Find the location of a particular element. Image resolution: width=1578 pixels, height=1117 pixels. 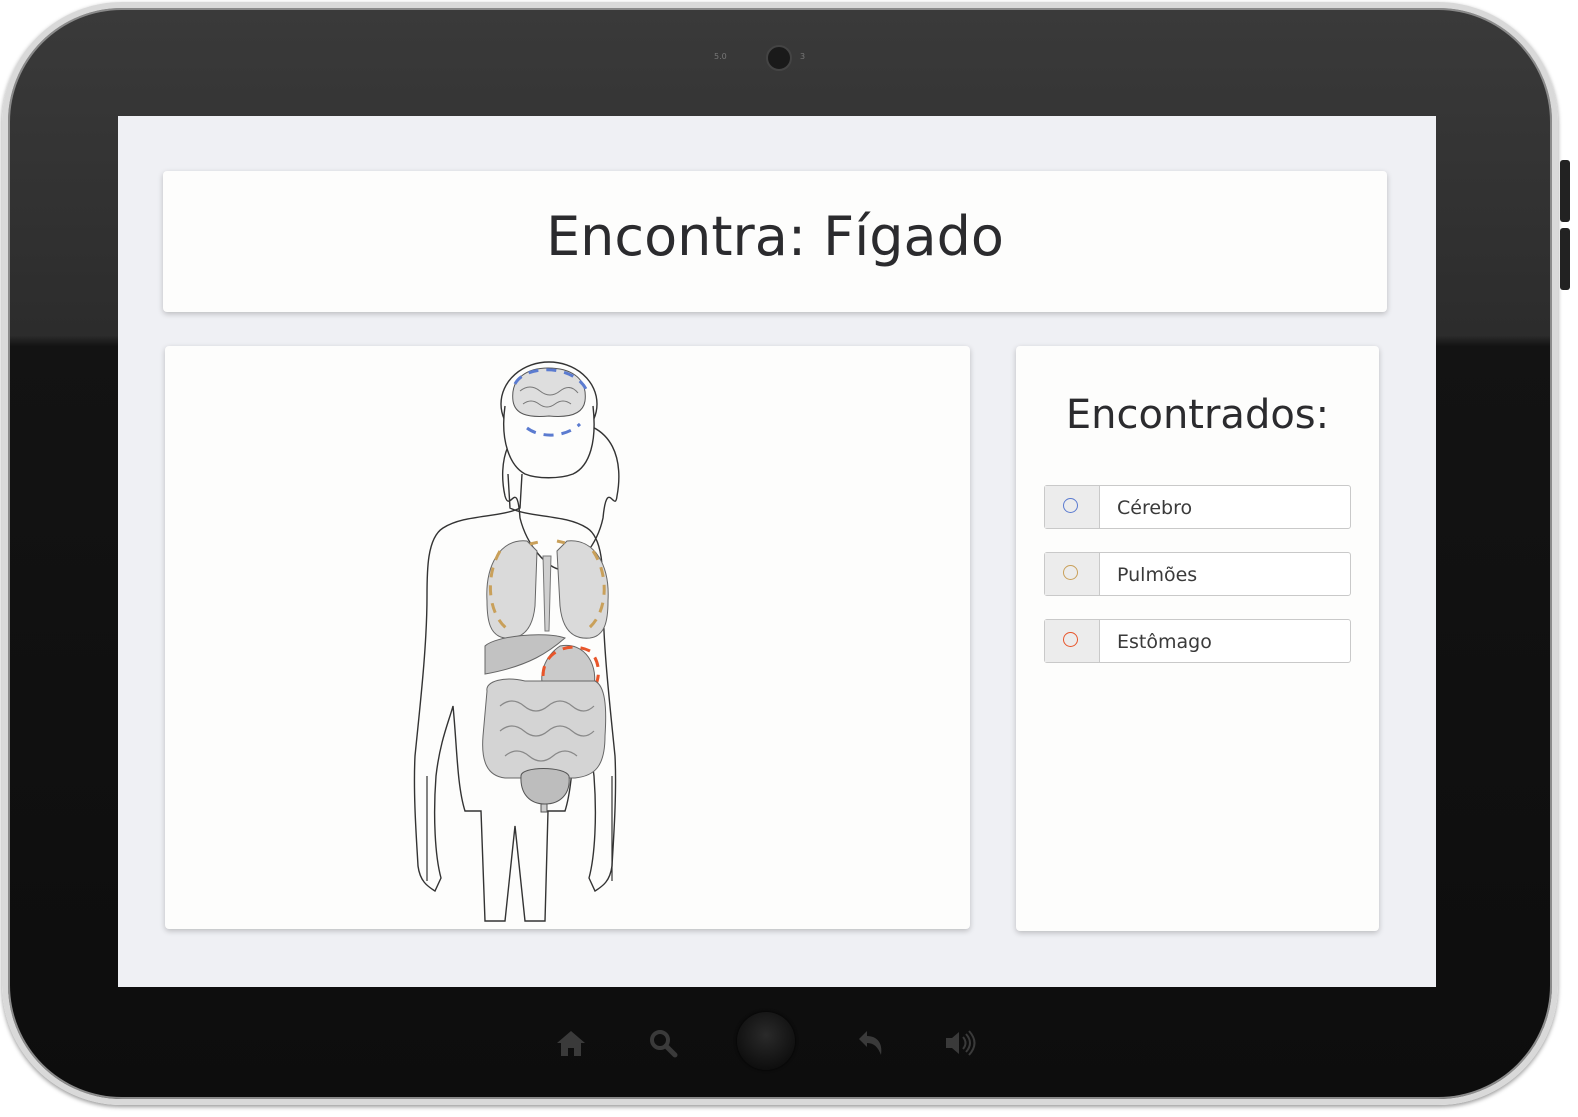

title-card: Encontra: Fígado is located at coordinates (775, 241).